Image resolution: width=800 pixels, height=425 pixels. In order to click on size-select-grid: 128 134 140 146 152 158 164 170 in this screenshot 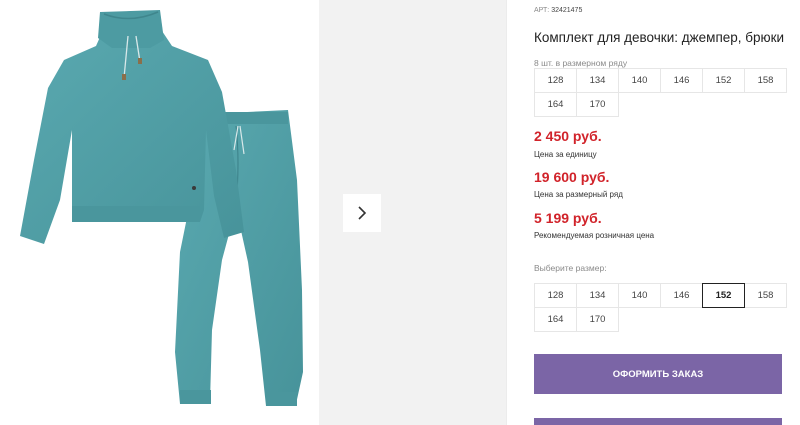, I will do `click(660, 307)`.